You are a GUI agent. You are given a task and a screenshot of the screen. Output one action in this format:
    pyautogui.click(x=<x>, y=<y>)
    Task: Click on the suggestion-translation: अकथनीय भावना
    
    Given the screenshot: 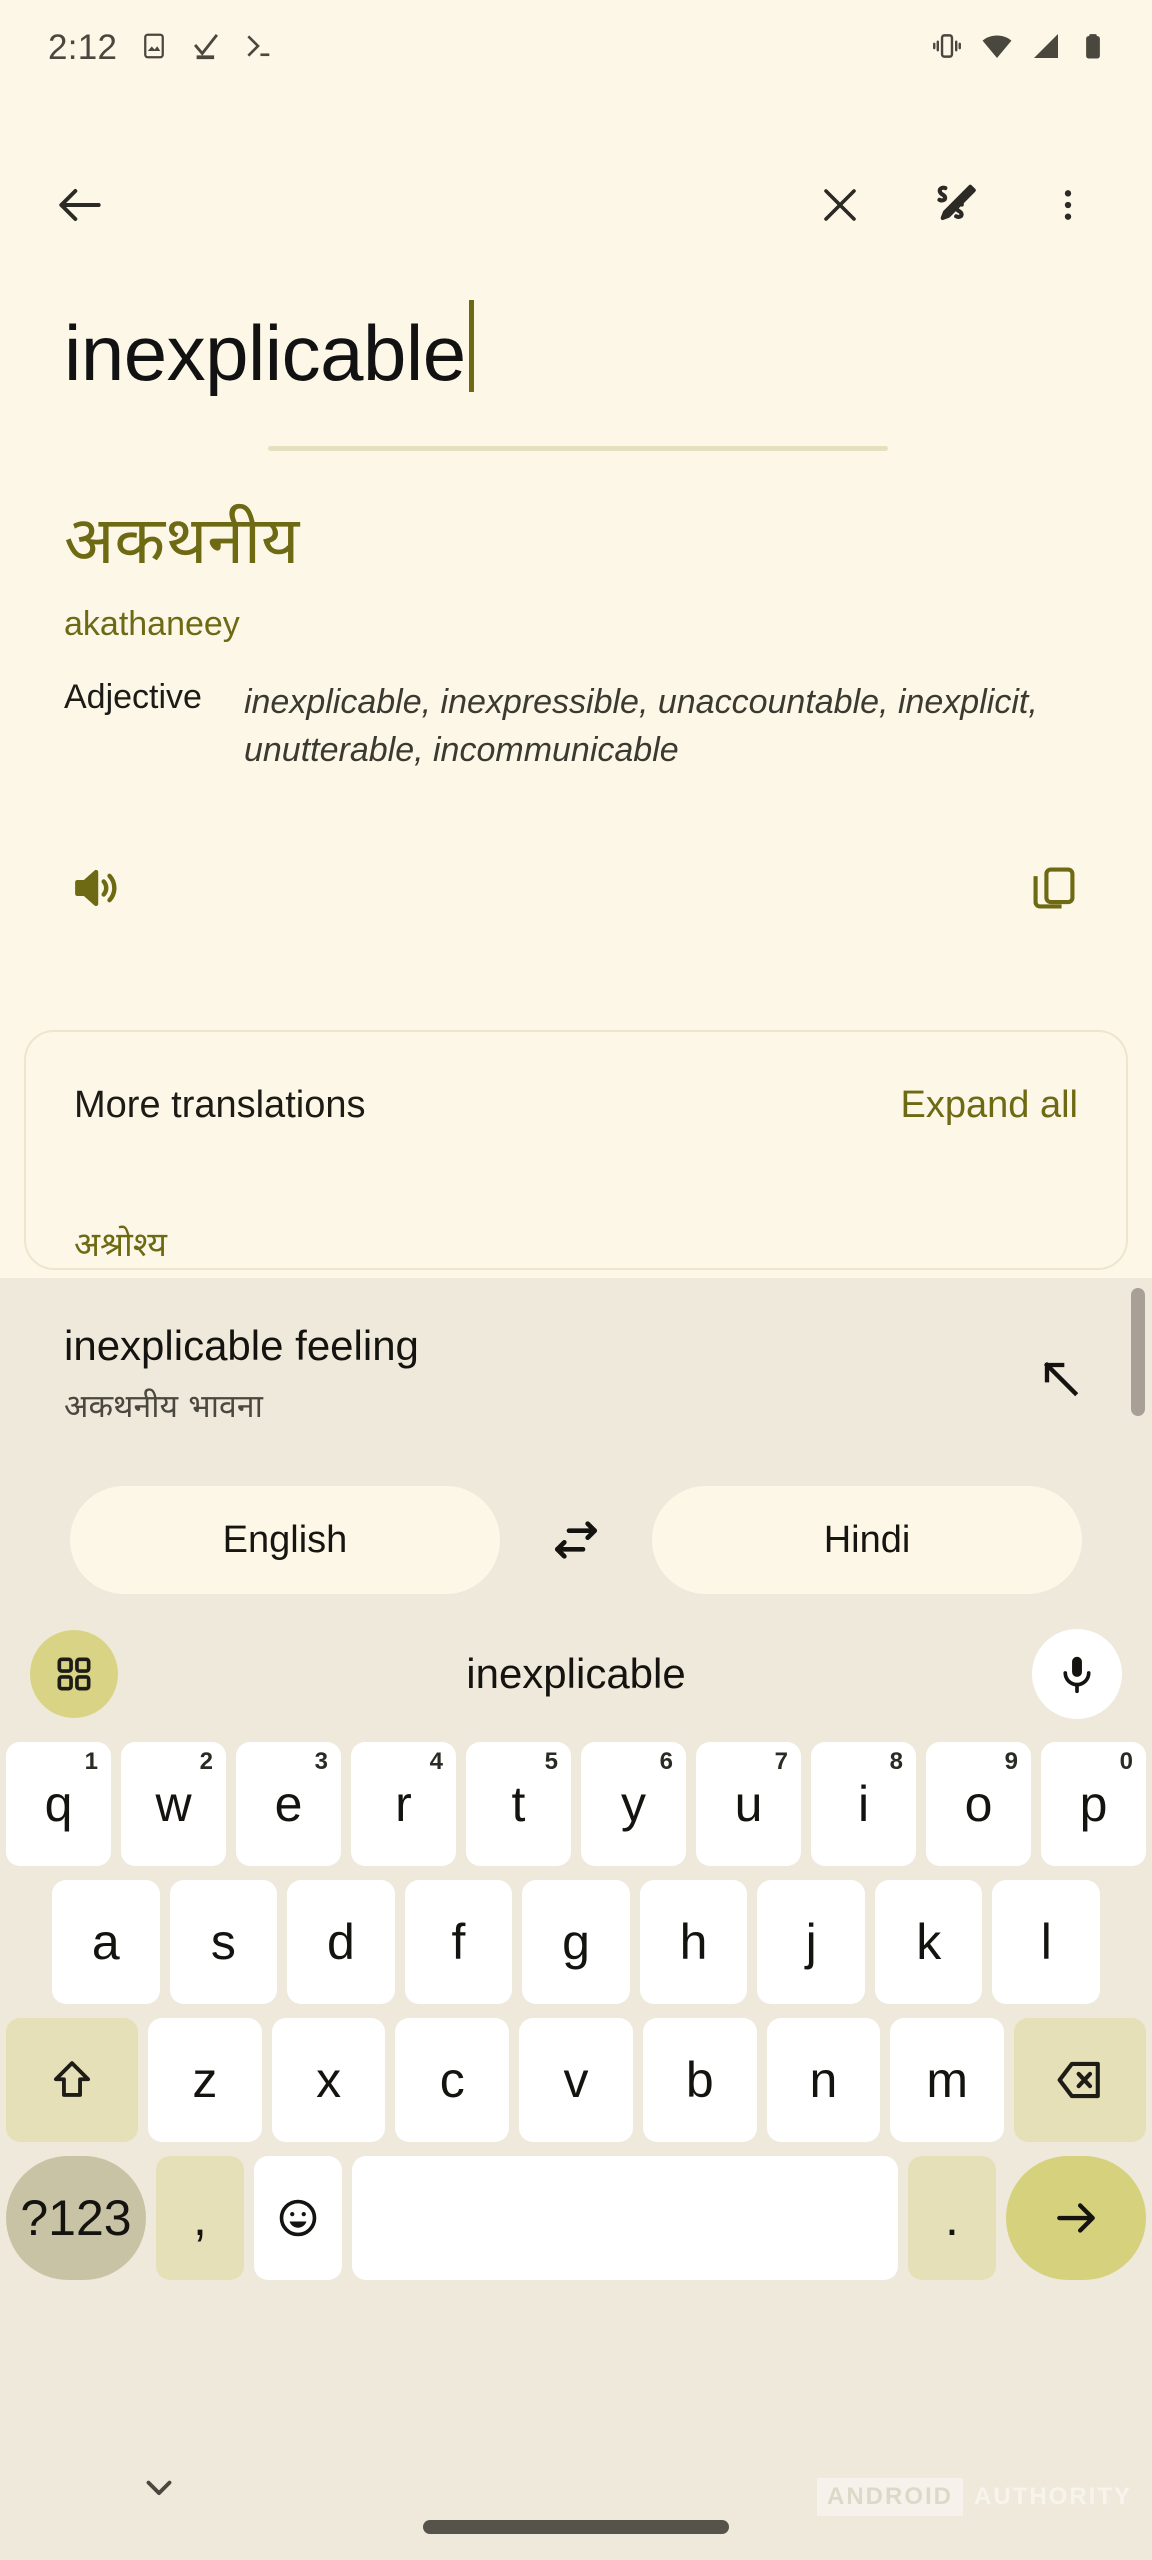 What is the action you would take?
    pyautogui.click(x=163, y=1406)
    